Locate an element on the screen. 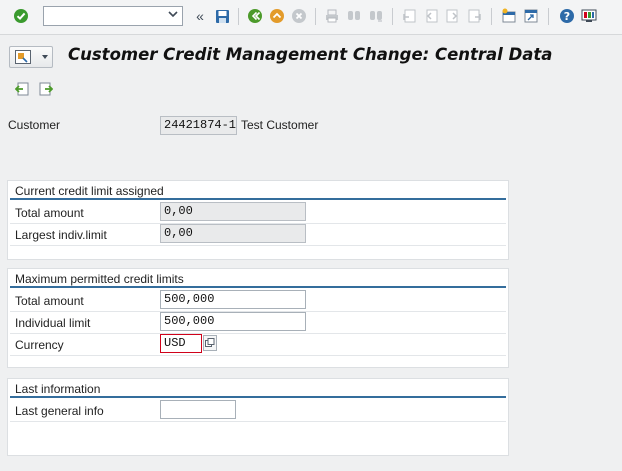 The image size is (622, 471). system-toolbar: « ? is located at coordinates (311, 17).